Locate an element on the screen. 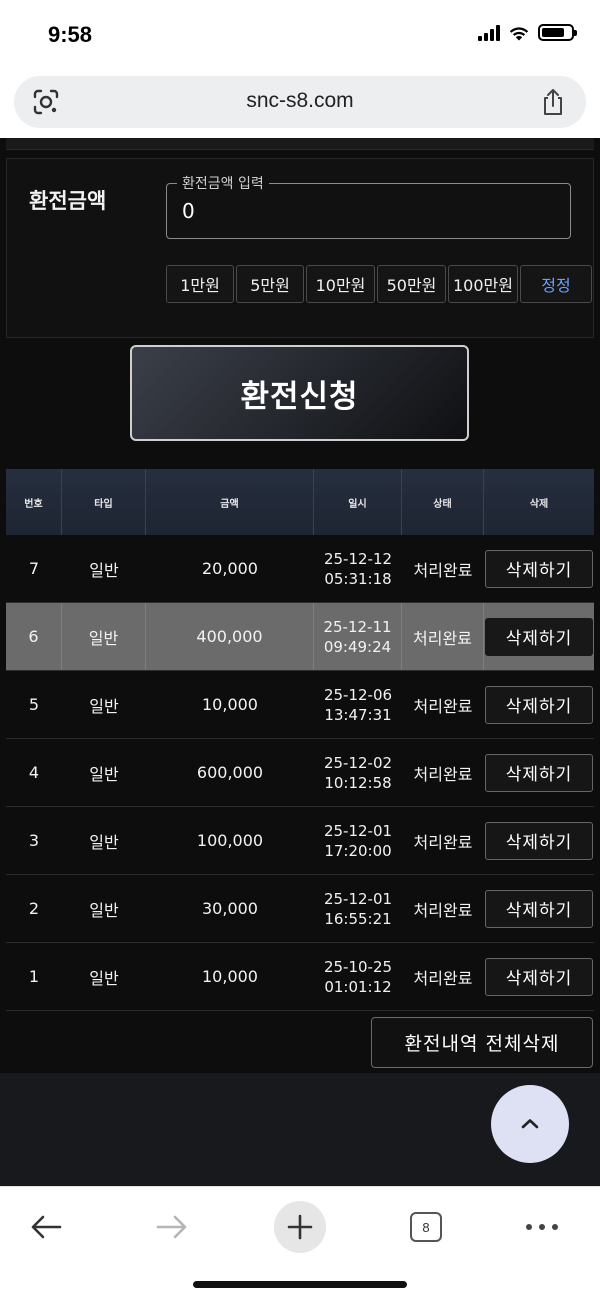  tab-count: 8 is located at coordinates (426, 1227).